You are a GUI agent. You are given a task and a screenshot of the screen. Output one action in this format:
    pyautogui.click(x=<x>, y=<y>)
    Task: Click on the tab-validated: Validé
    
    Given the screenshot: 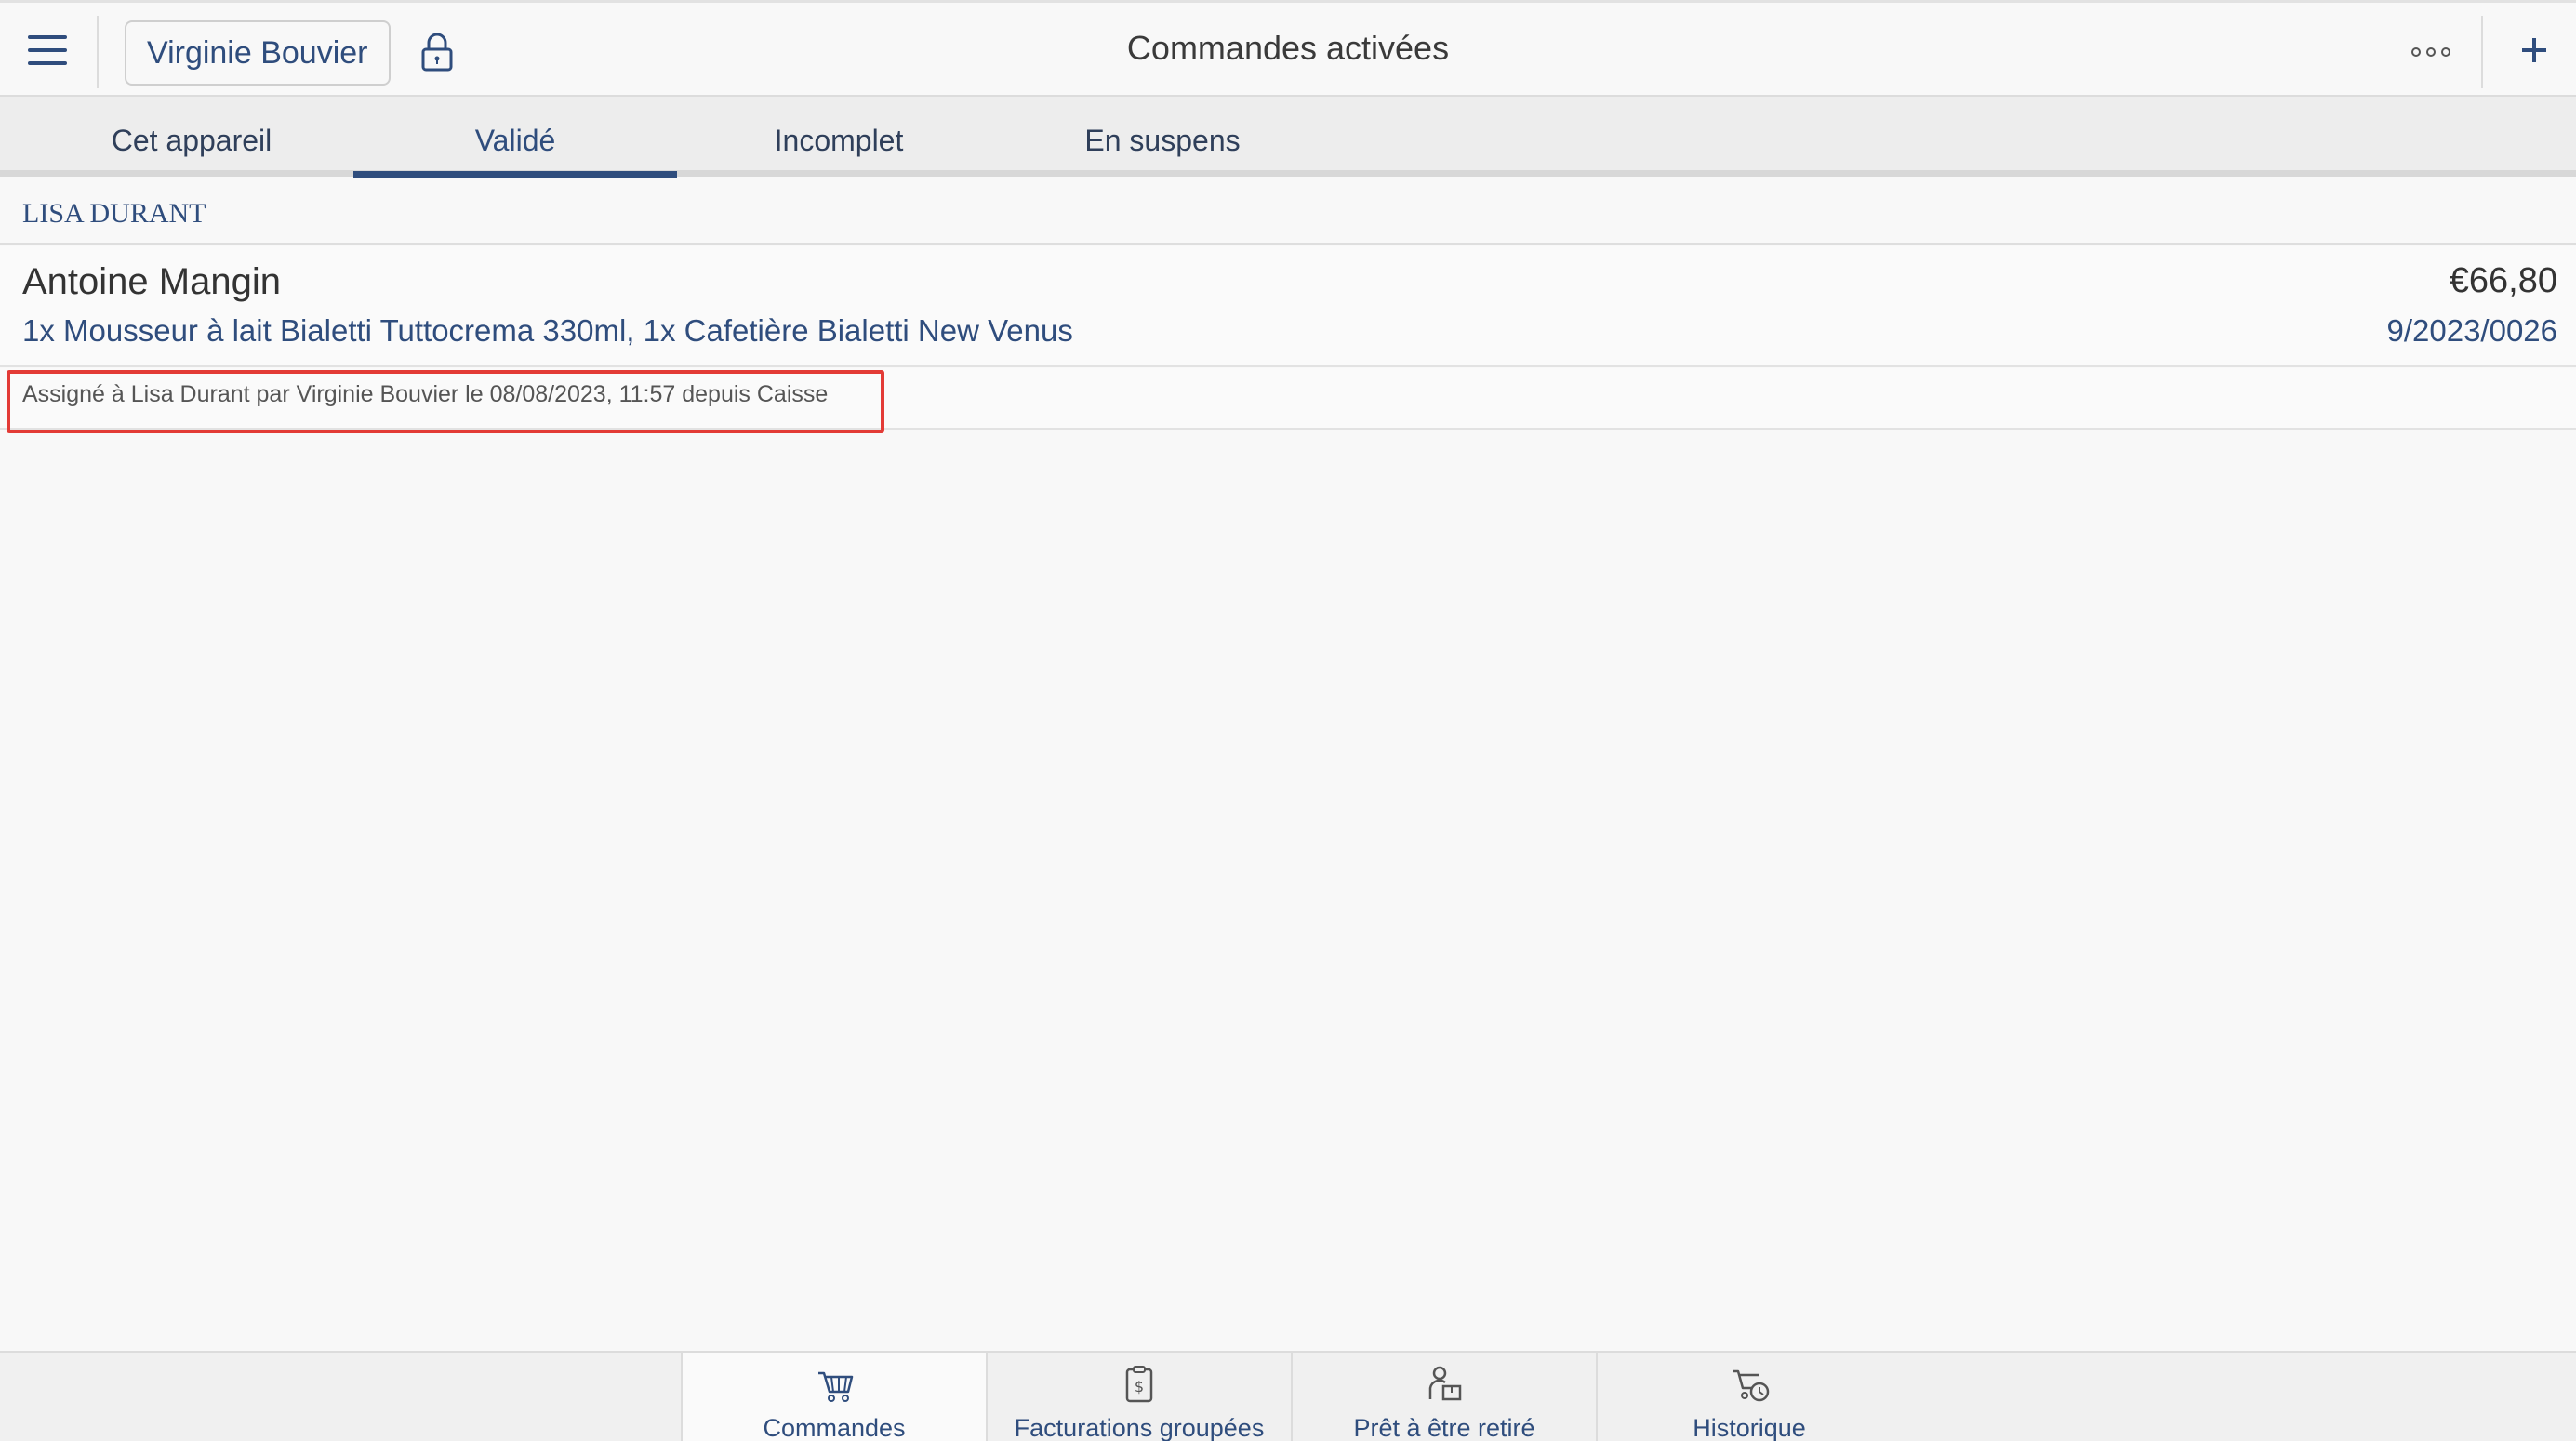 What is the action you would take?
    pyautogui.click(x=515, y=137)
    